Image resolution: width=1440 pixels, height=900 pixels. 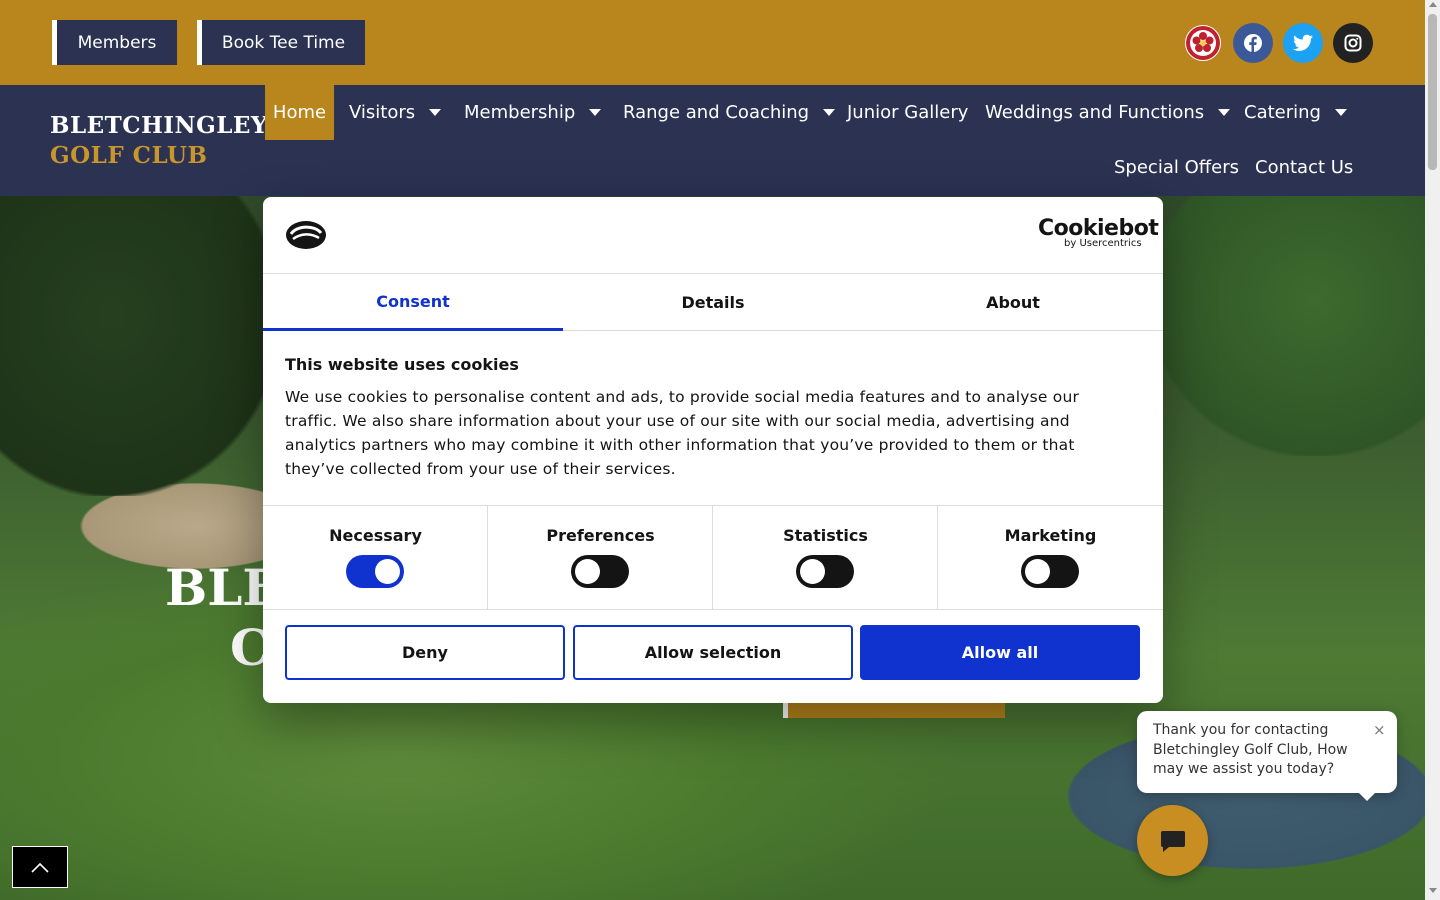 I want to click on nav-catering-label: Catering, so click(x=1282, y=112).